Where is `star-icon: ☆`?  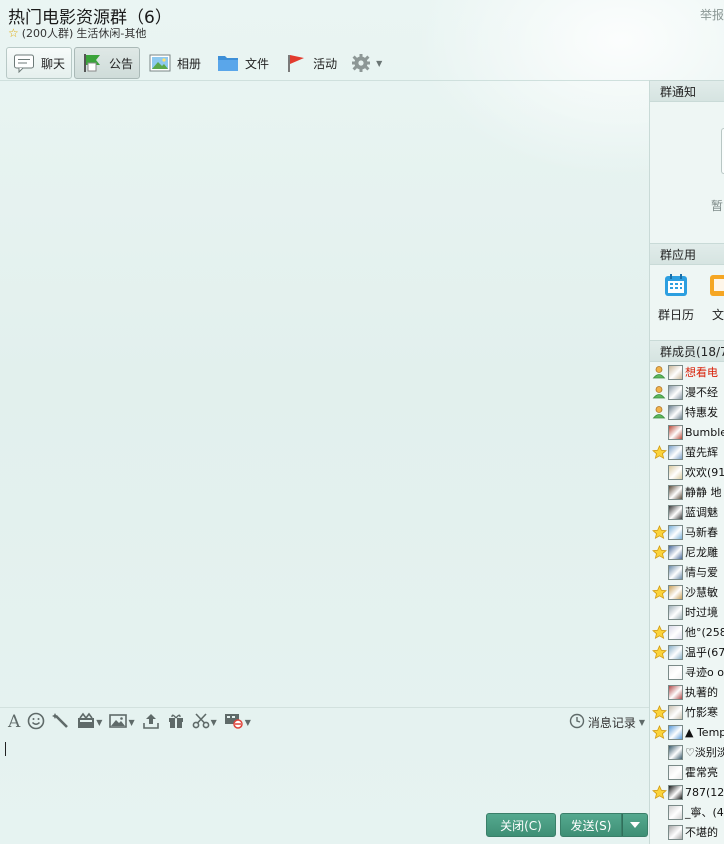 star-icon: ☆ is located at coordinates (13, 33).